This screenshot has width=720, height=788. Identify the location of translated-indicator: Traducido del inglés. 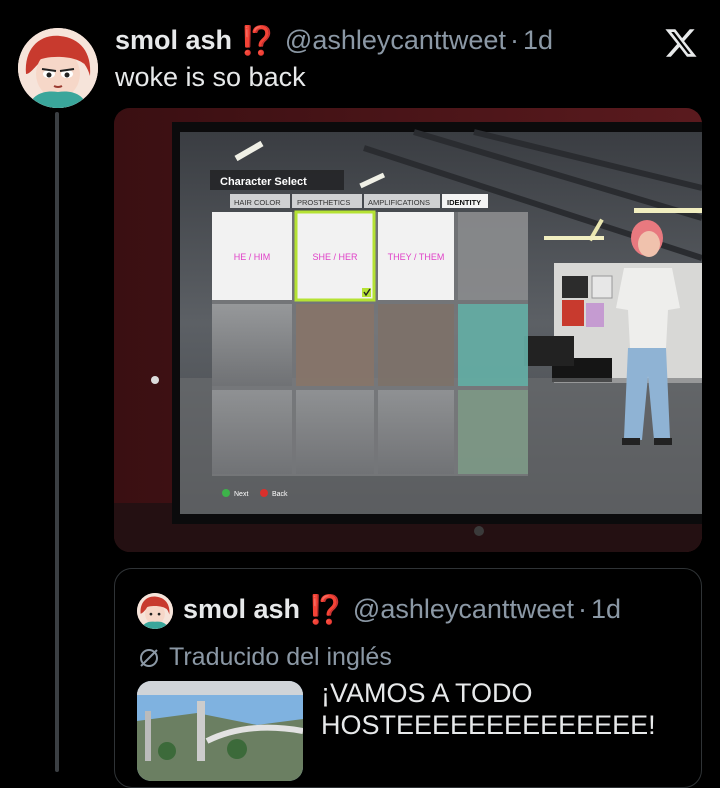
(264, 657).